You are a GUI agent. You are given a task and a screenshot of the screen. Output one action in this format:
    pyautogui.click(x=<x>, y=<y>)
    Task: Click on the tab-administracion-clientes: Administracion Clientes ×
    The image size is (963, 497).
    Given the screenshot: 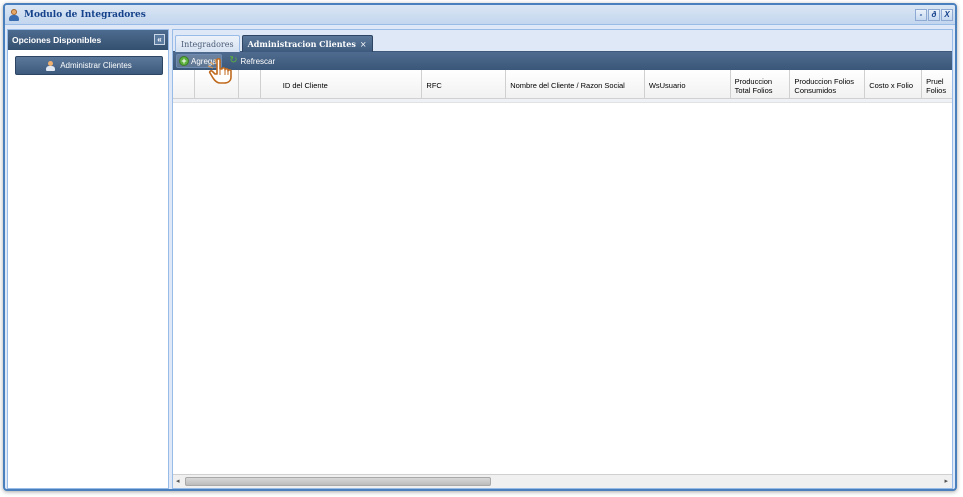 What is the action you would take?
    pyautogui.click(x=307, y=43)
    